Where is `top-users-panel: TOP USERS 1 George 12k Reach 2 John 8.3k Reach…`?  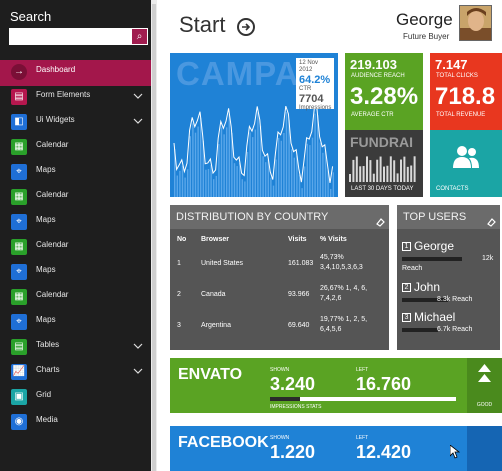 top-users-panel: TOP USERS 1 George 12k Reach 2 John 8.3k Reach… is located at coordinates (448, 277).